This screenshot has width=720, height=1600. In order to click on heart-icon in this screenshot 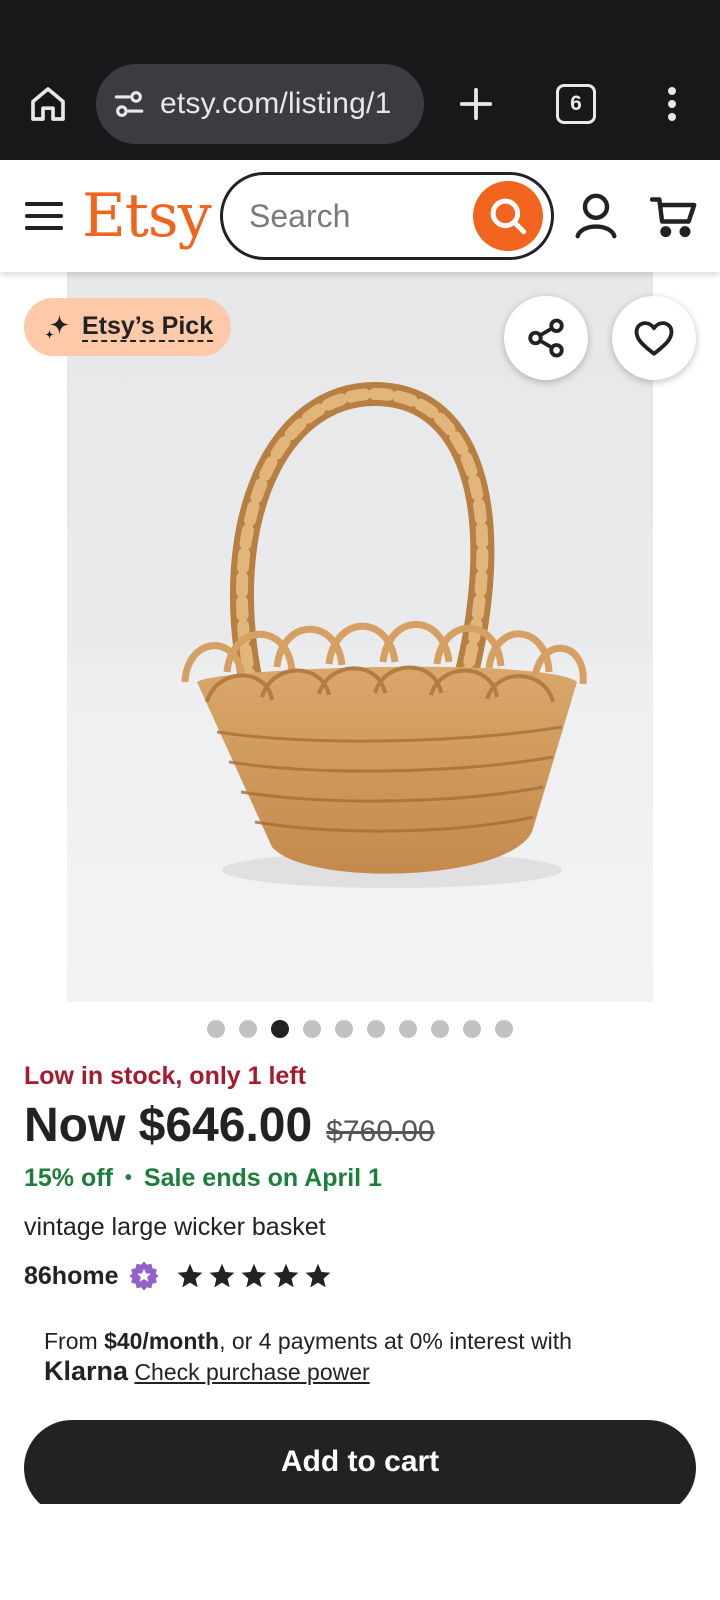, I will do `click(654, 338)`.